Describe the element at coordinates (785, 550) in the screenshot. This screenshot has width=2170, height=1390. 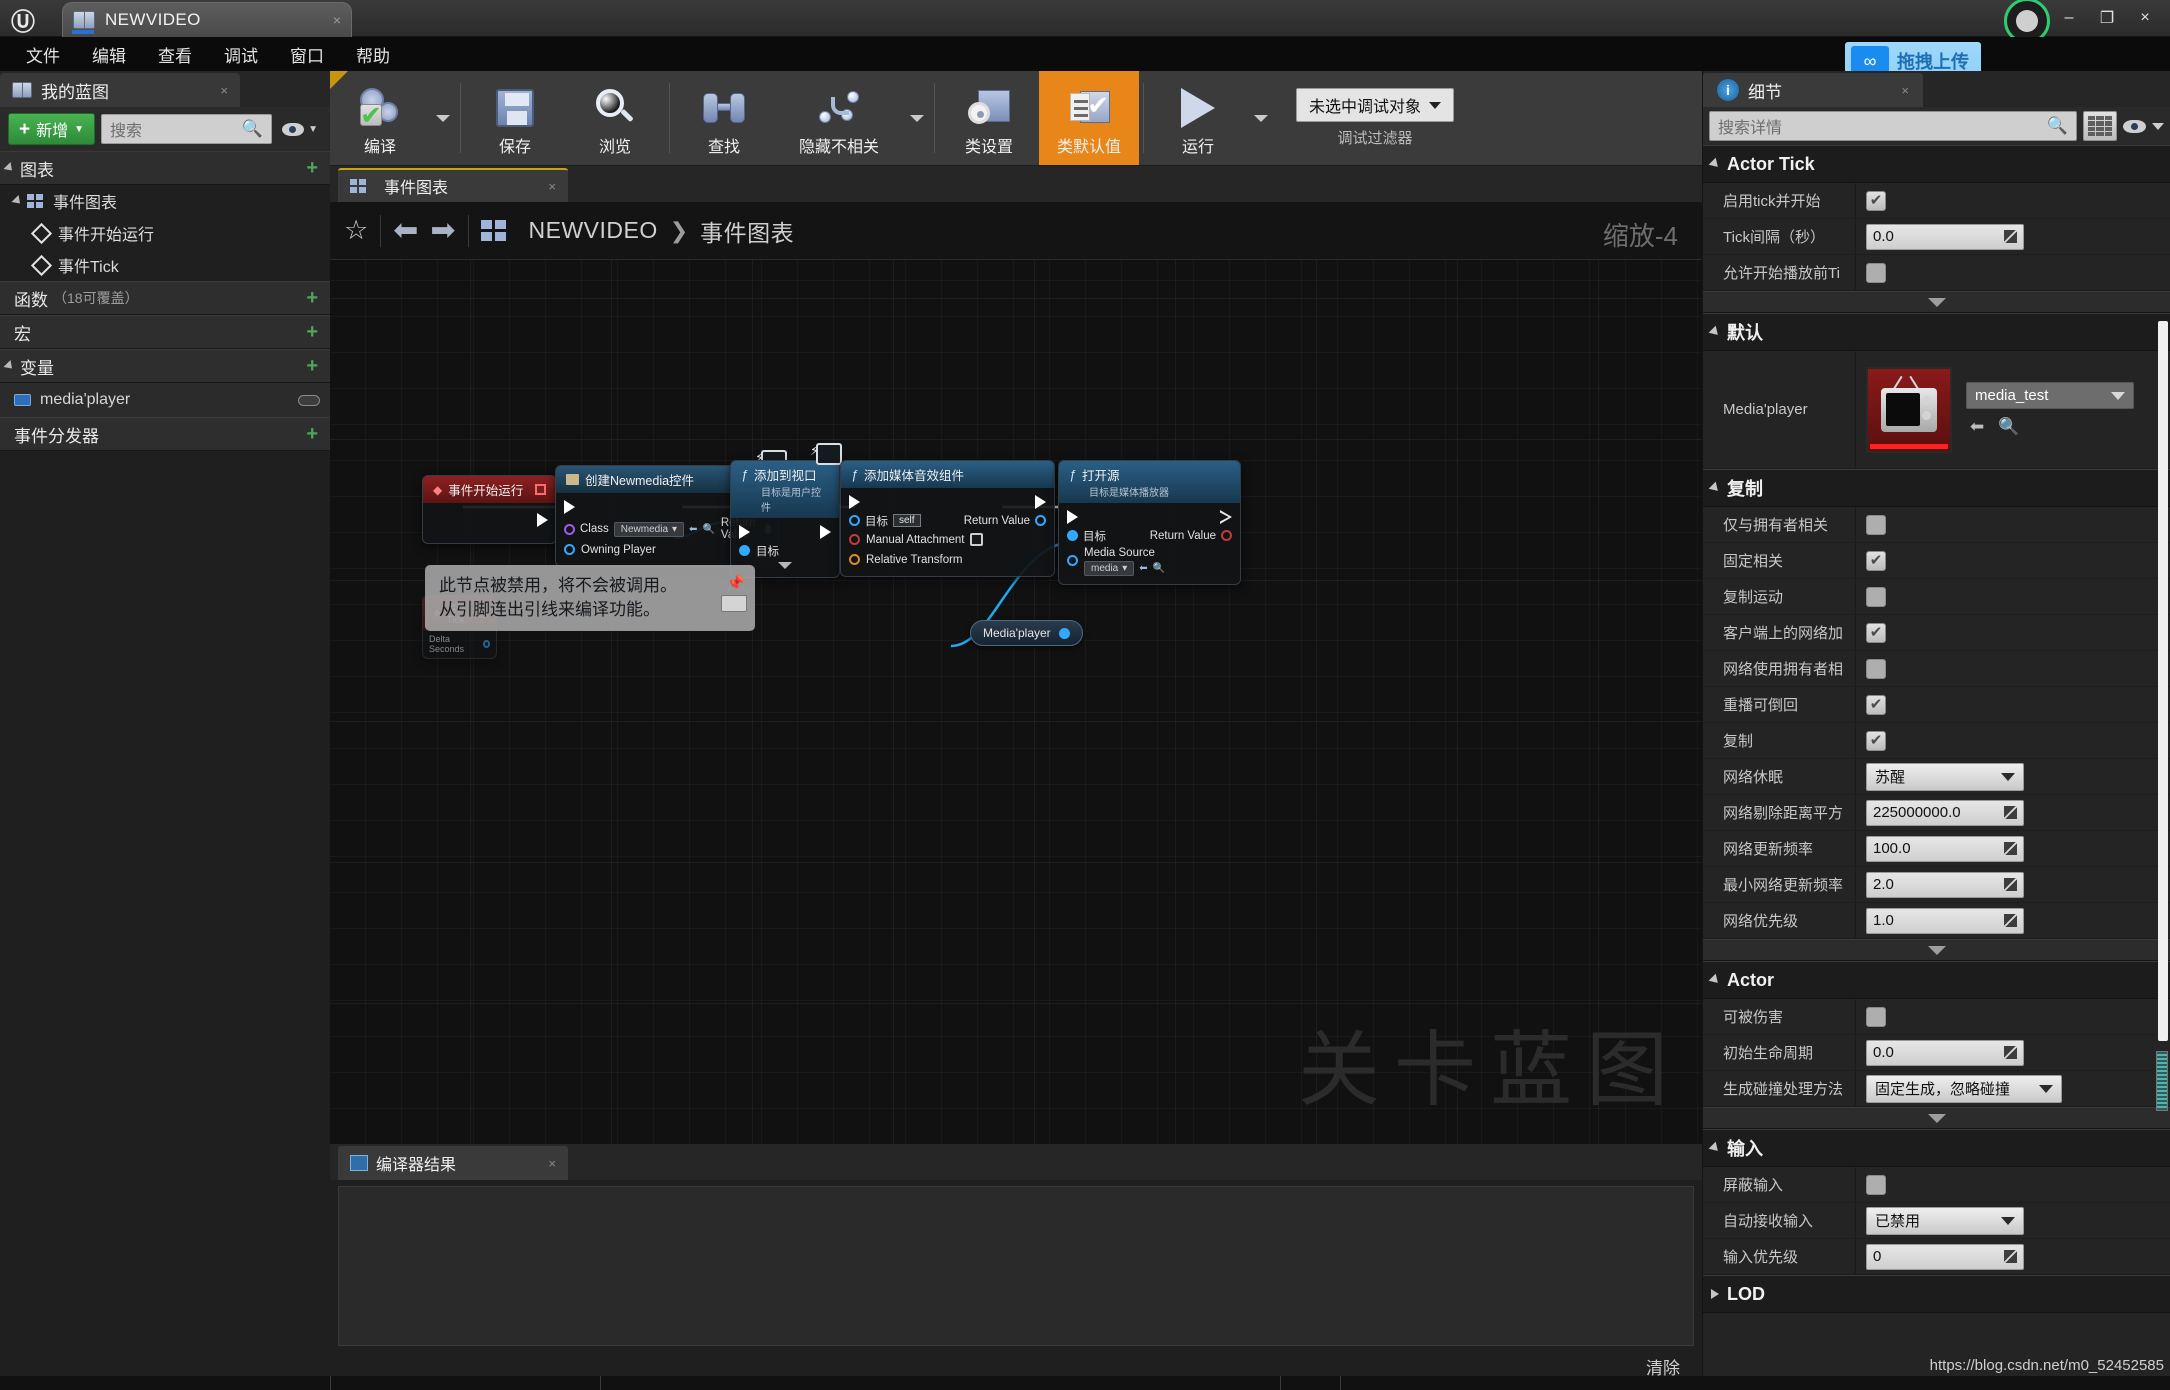
I see `node-pin-target: 目标` at that location.